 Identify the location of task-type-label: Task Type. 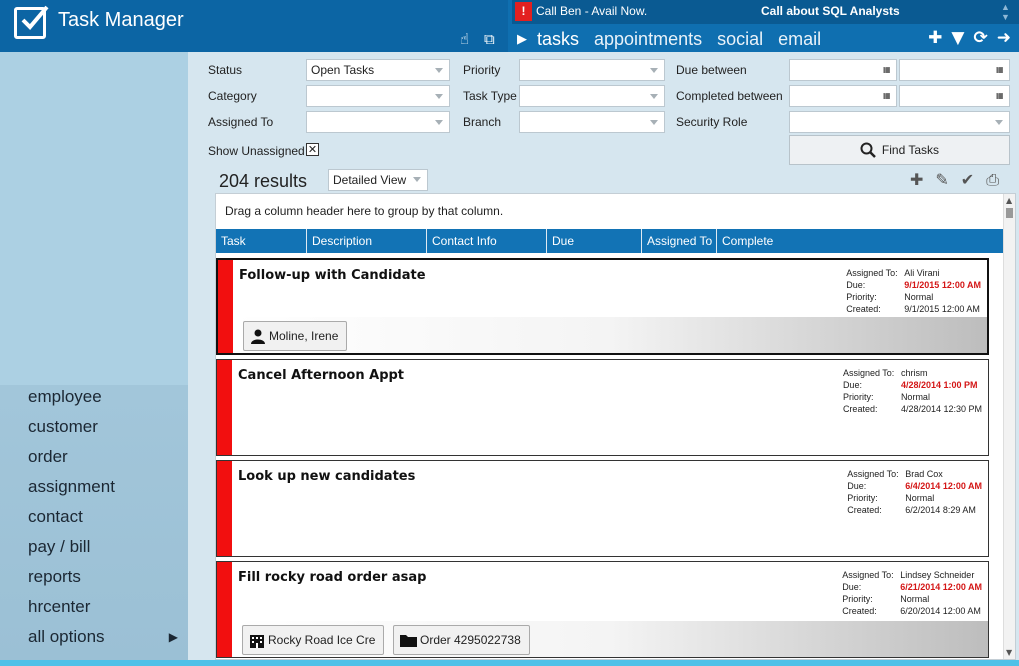
(490, 96).